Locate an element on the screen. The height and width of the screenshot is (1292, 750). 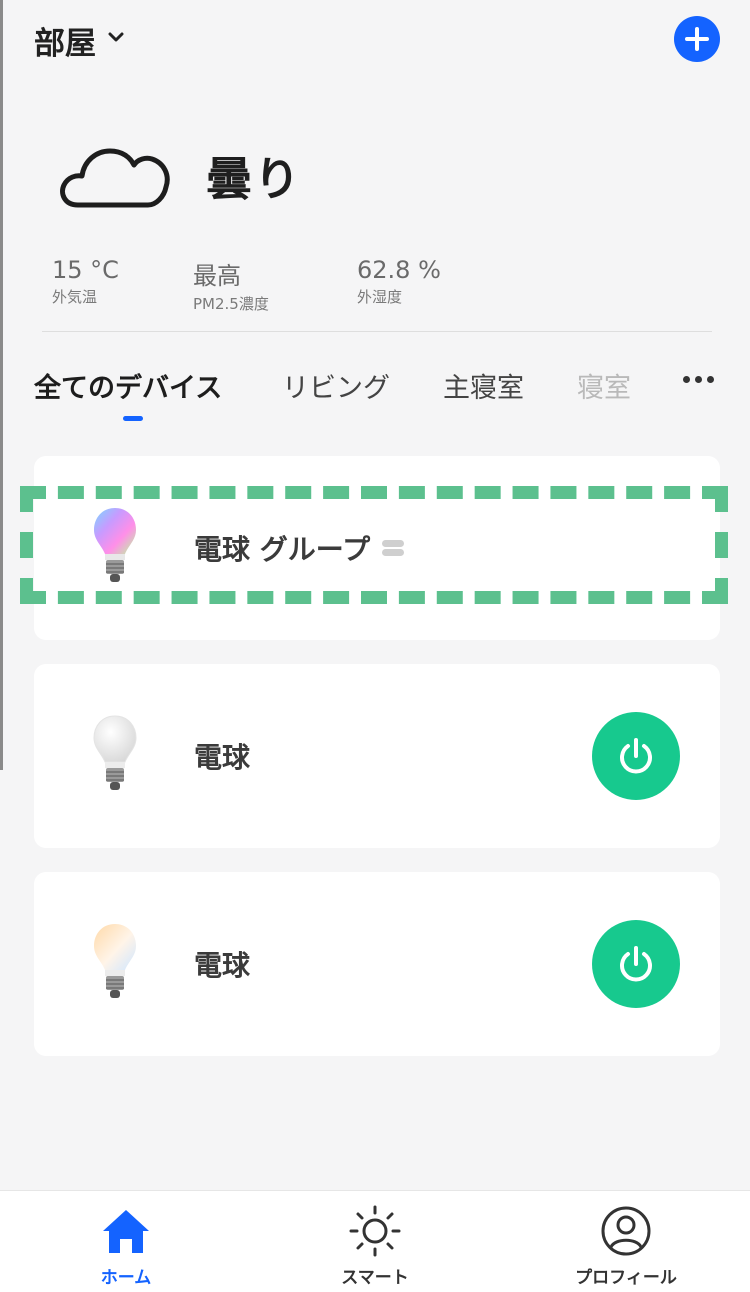
tab-all-devices: 全てのデバイス is located at coordinates (128, 385).